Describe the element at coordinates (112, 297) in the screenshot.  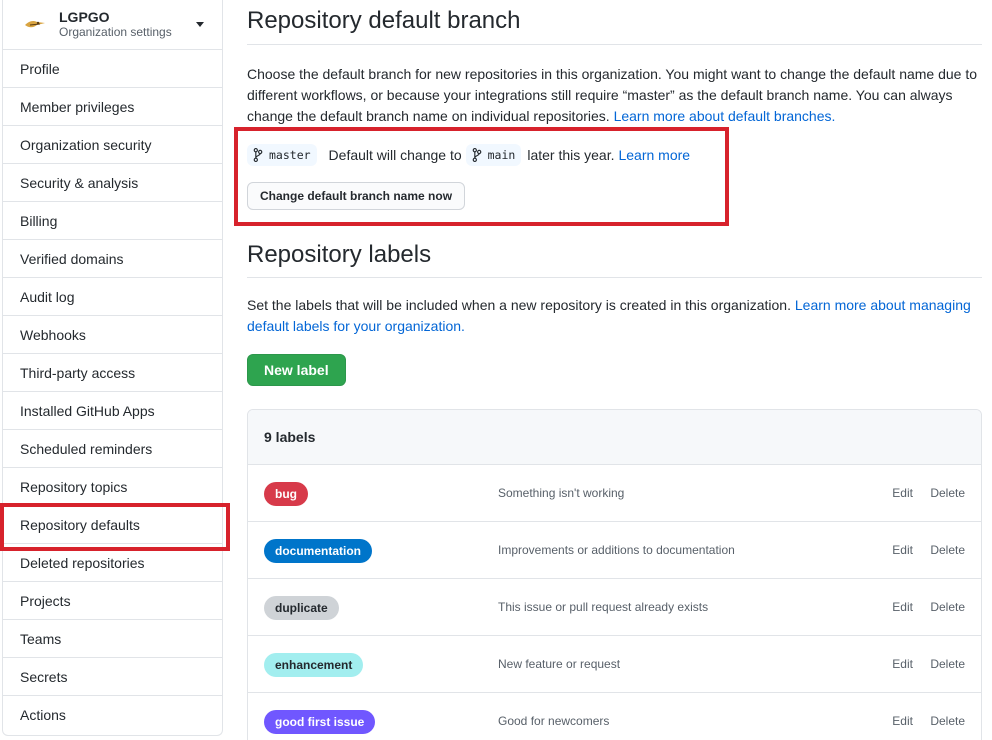
I see `sidebar-item-audit-log: Audit log` at that location.